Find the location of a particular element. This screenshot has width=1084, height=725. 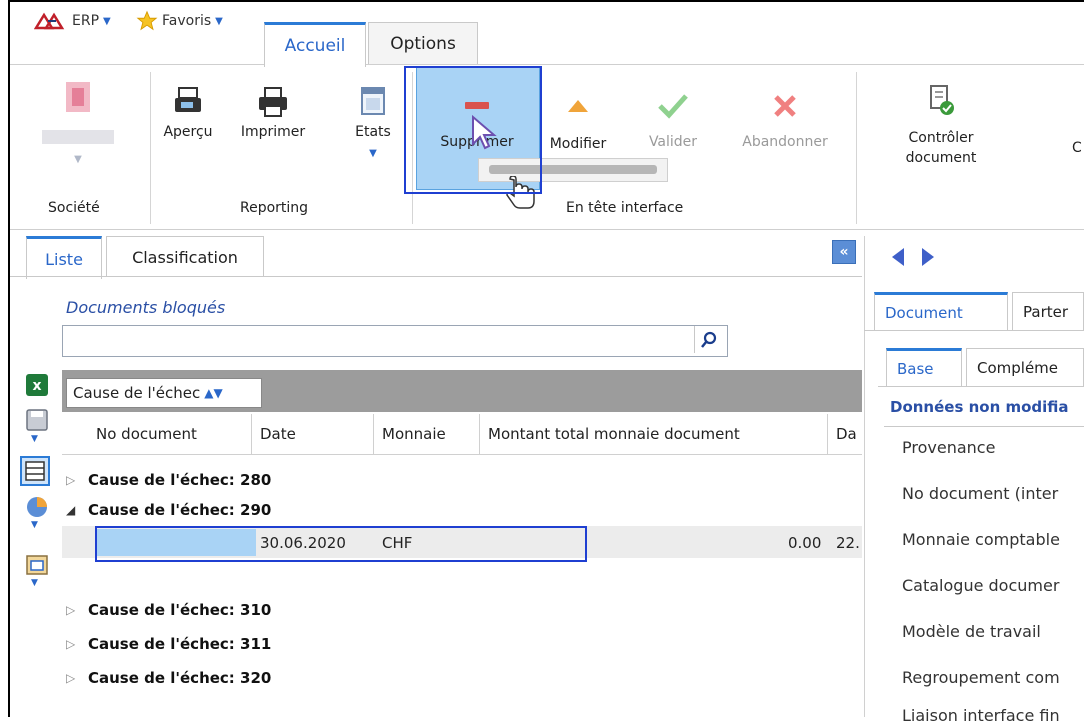

section-title-donnees: Données non modifia is located at coordinates (979, 407).